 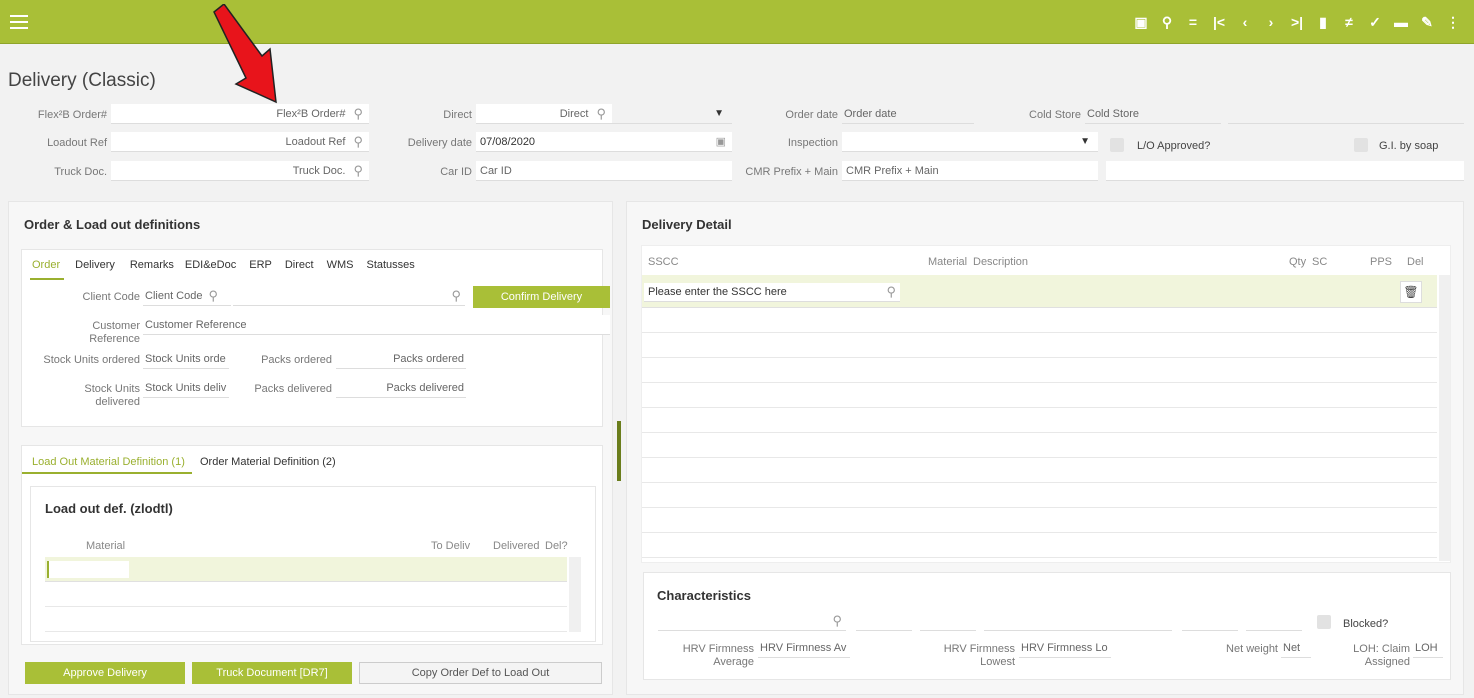 I want to click on material-table-scrollbar, so click(x=575, y=594).